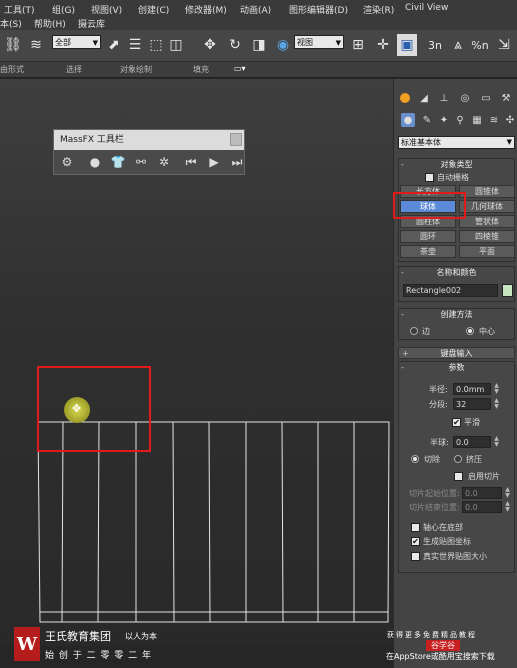  Describe the element at coordinates (415, 556) in the screenshot. I see `real-world-checkbox` at that location.